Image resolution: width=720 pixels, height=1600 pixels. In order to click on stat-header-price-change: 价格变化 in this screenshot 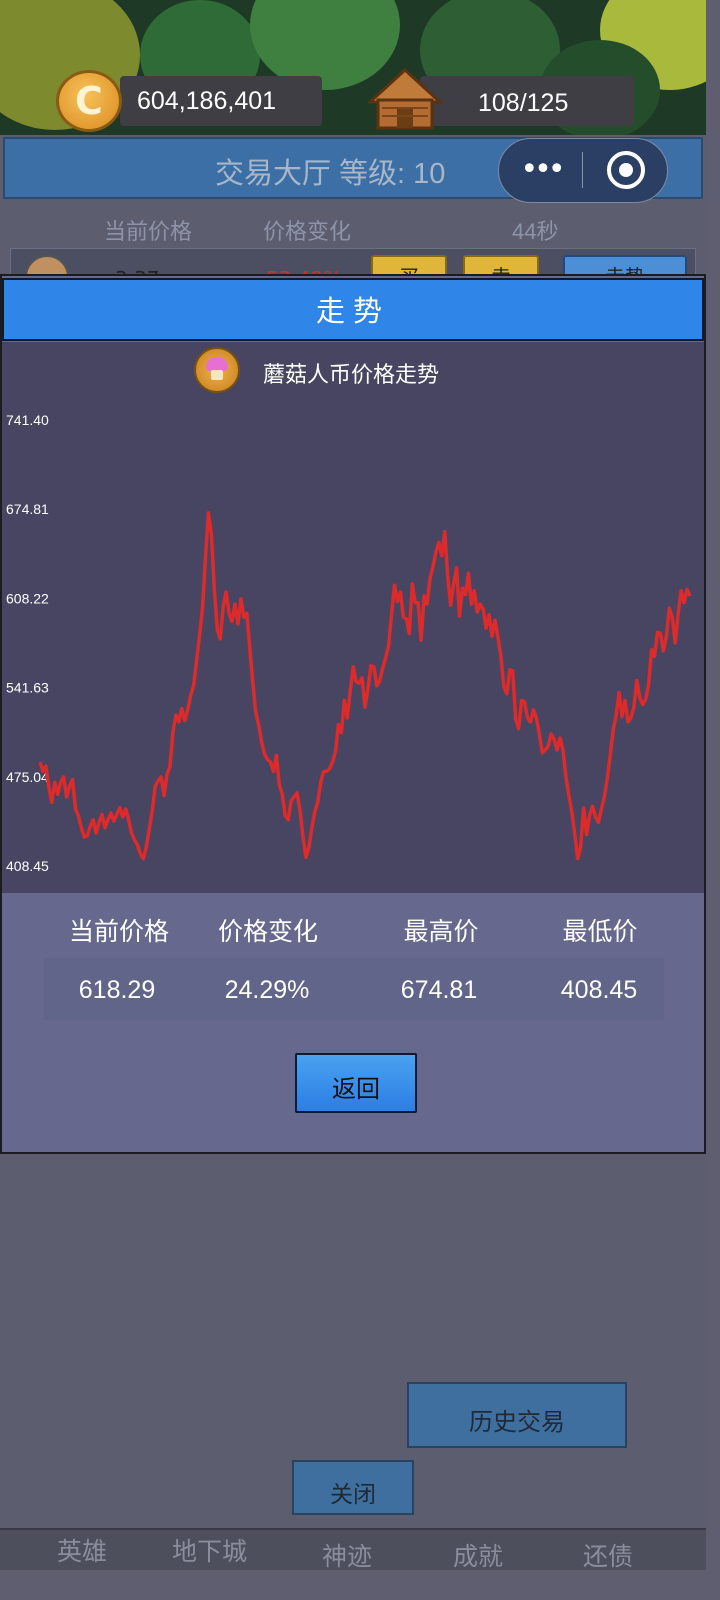, I will do `click(267, 932)`.